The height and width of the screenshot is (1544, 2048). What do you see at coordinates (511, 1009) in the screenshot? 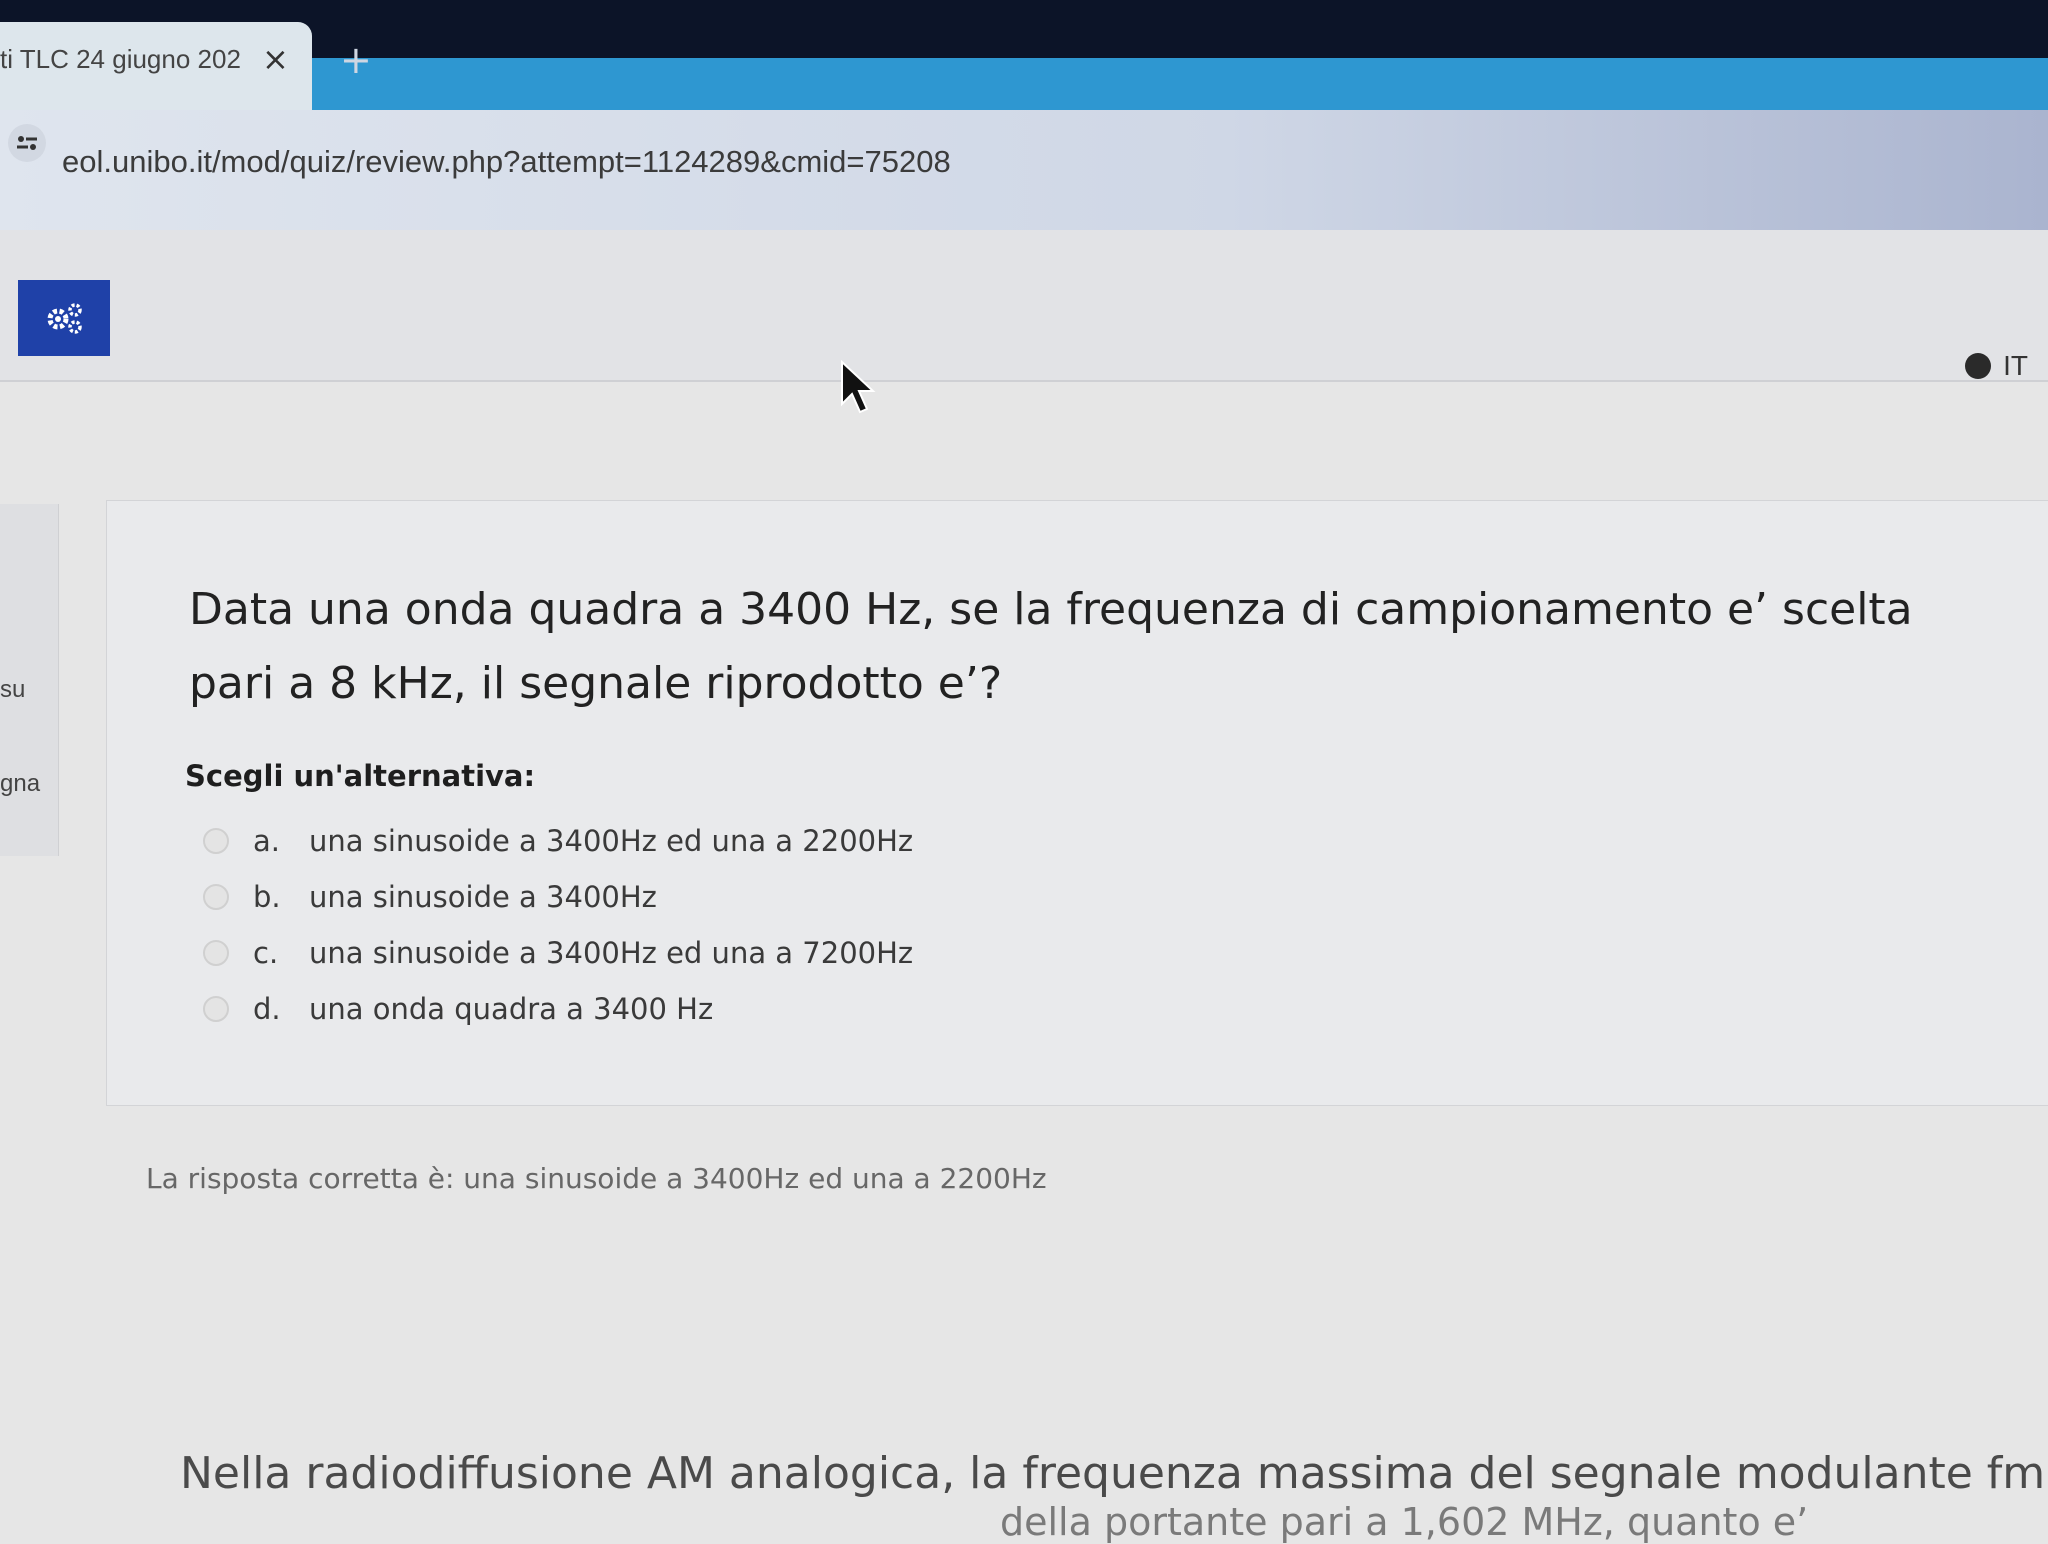
I see `option-text: una onda quadra a 3400 Hz` at bounding box center [511, 1009].